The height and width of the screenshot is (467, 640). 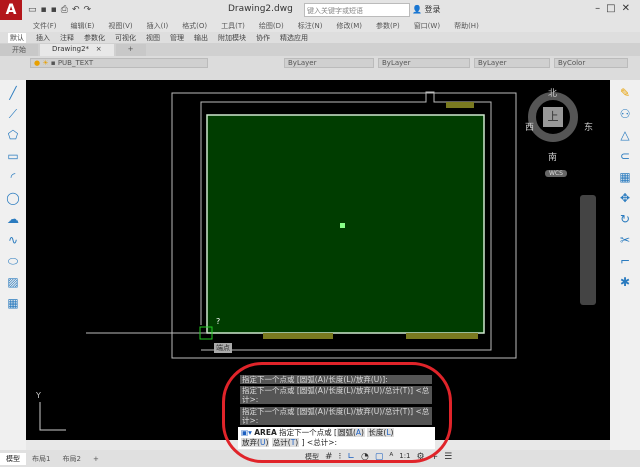 What do you see at coordinates (13, 240) in the screenshot?
I see `spline-icon: ∿` at bounding box center [13, 240].